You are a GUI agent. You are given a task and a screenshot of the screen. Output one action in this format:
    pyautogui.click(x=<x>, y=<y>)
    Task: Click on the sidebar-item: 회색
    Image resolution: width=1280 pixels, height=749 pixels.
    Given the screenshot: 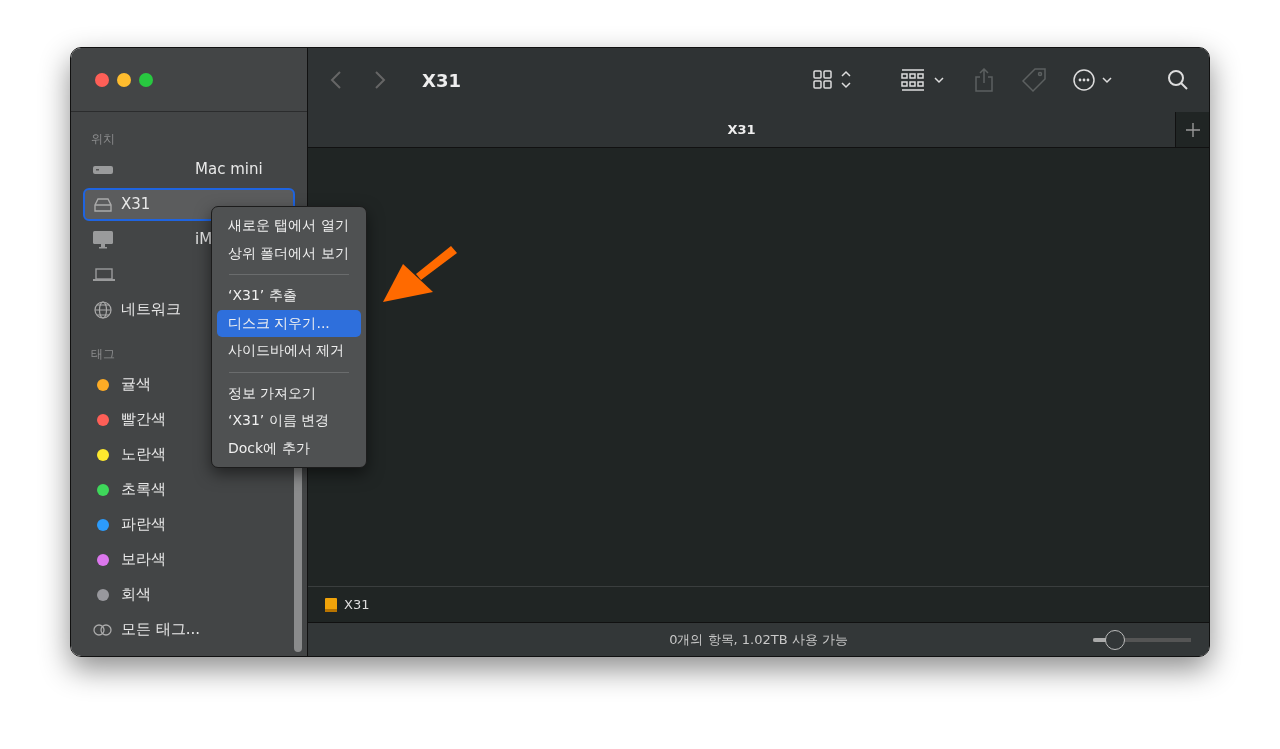 What is the action you would take?
    pyautogui.click(x=189, y=594)
    